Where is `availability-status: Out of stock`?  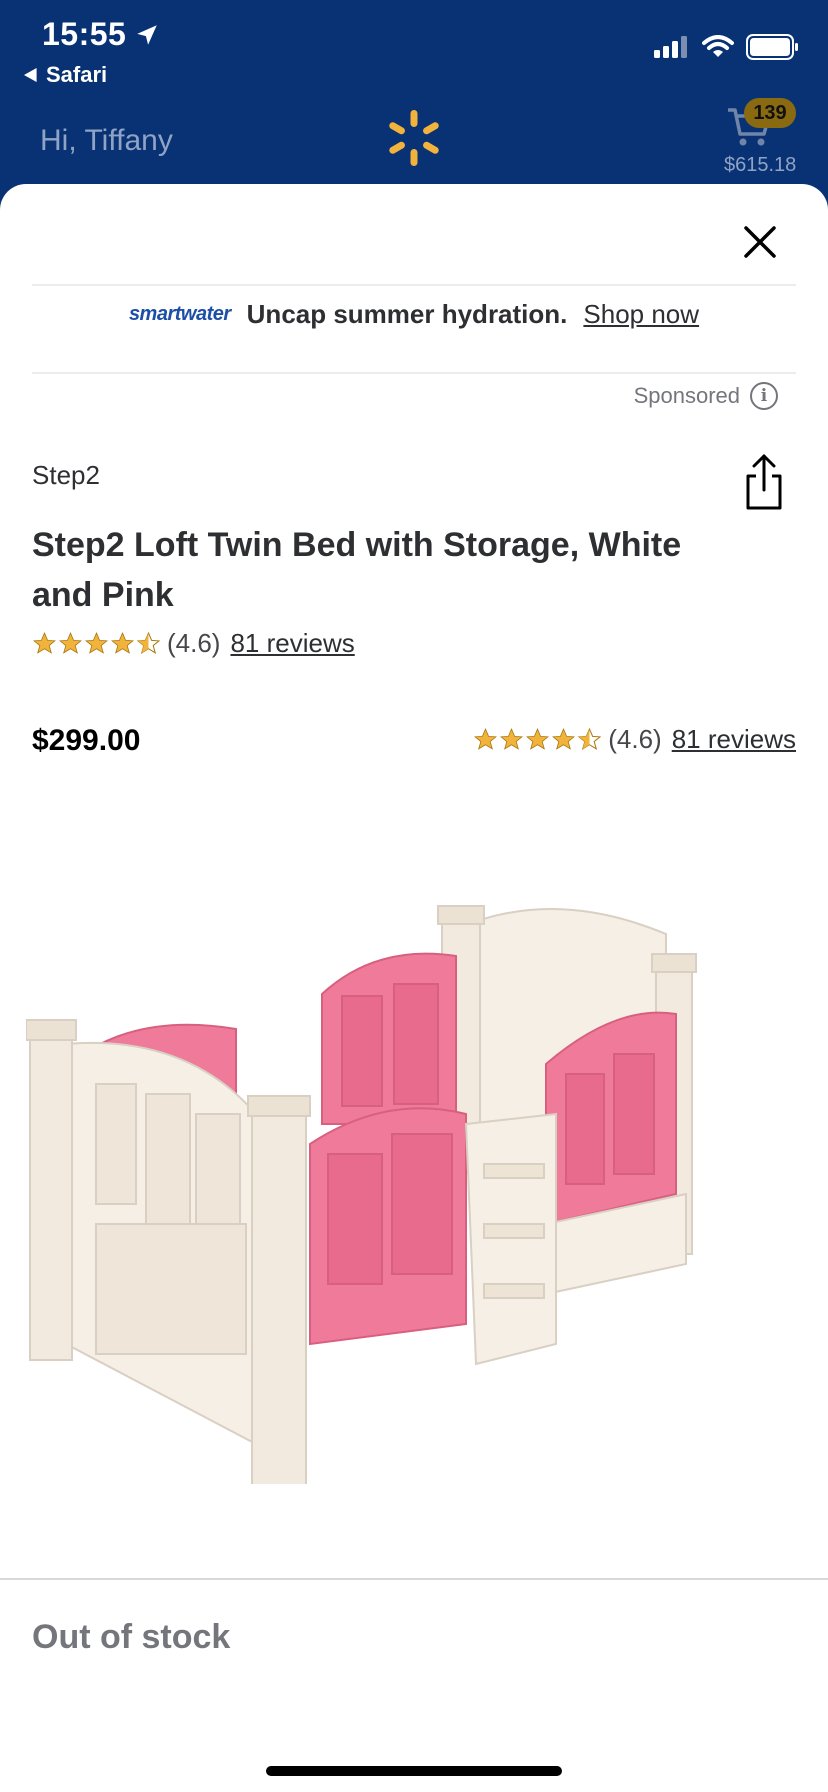
availability-status: Out of stock is located at coordinates (131, 1637).